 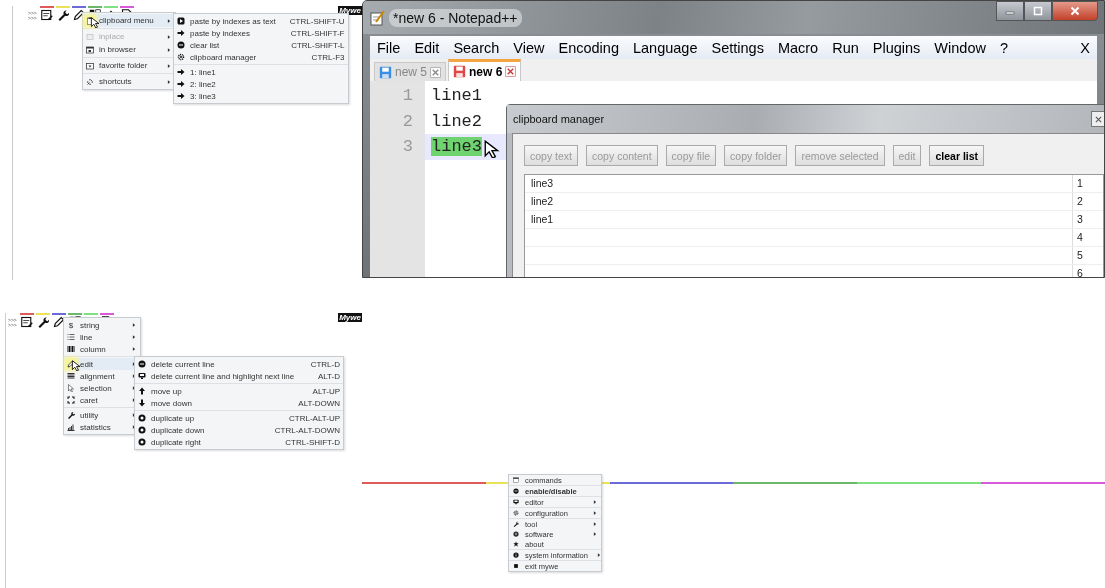 What do you see at coordinates (71, 388) in the screenshot?
I see `cursor-icon` at bounding box center [71, 388].